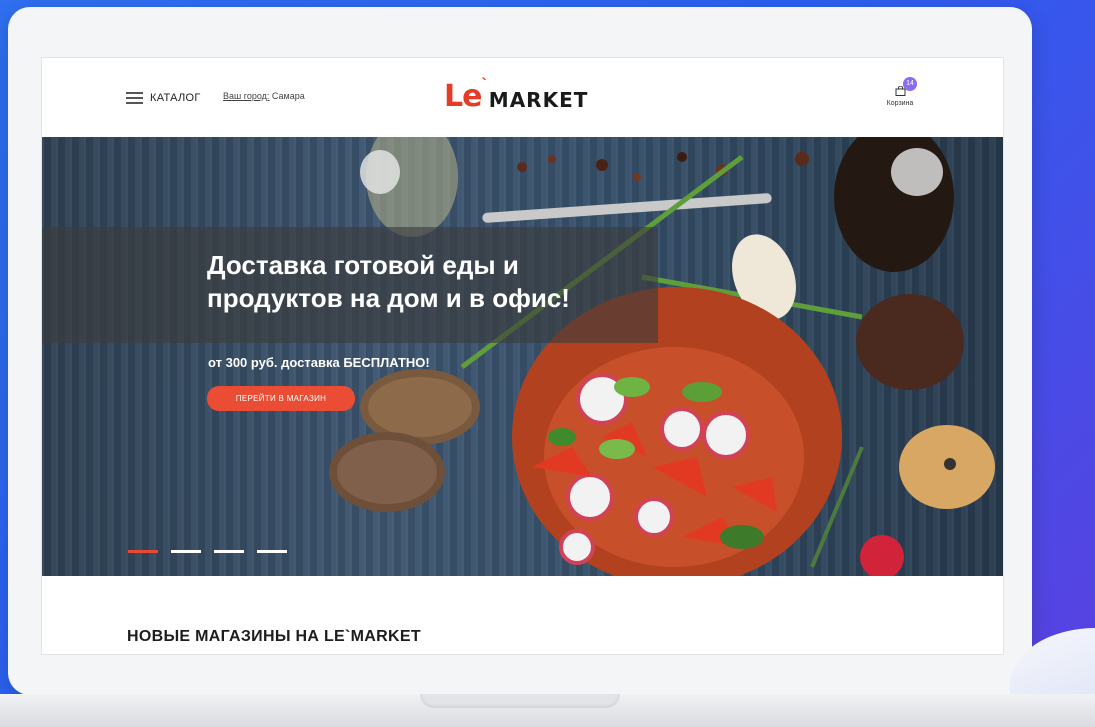 Image resolution: width=1095 pixels, height=727 pixels. What do you see at coordinates (463, 96) in the screenshot?
I see `logo-le: Le` at bounding box center [463, 96].